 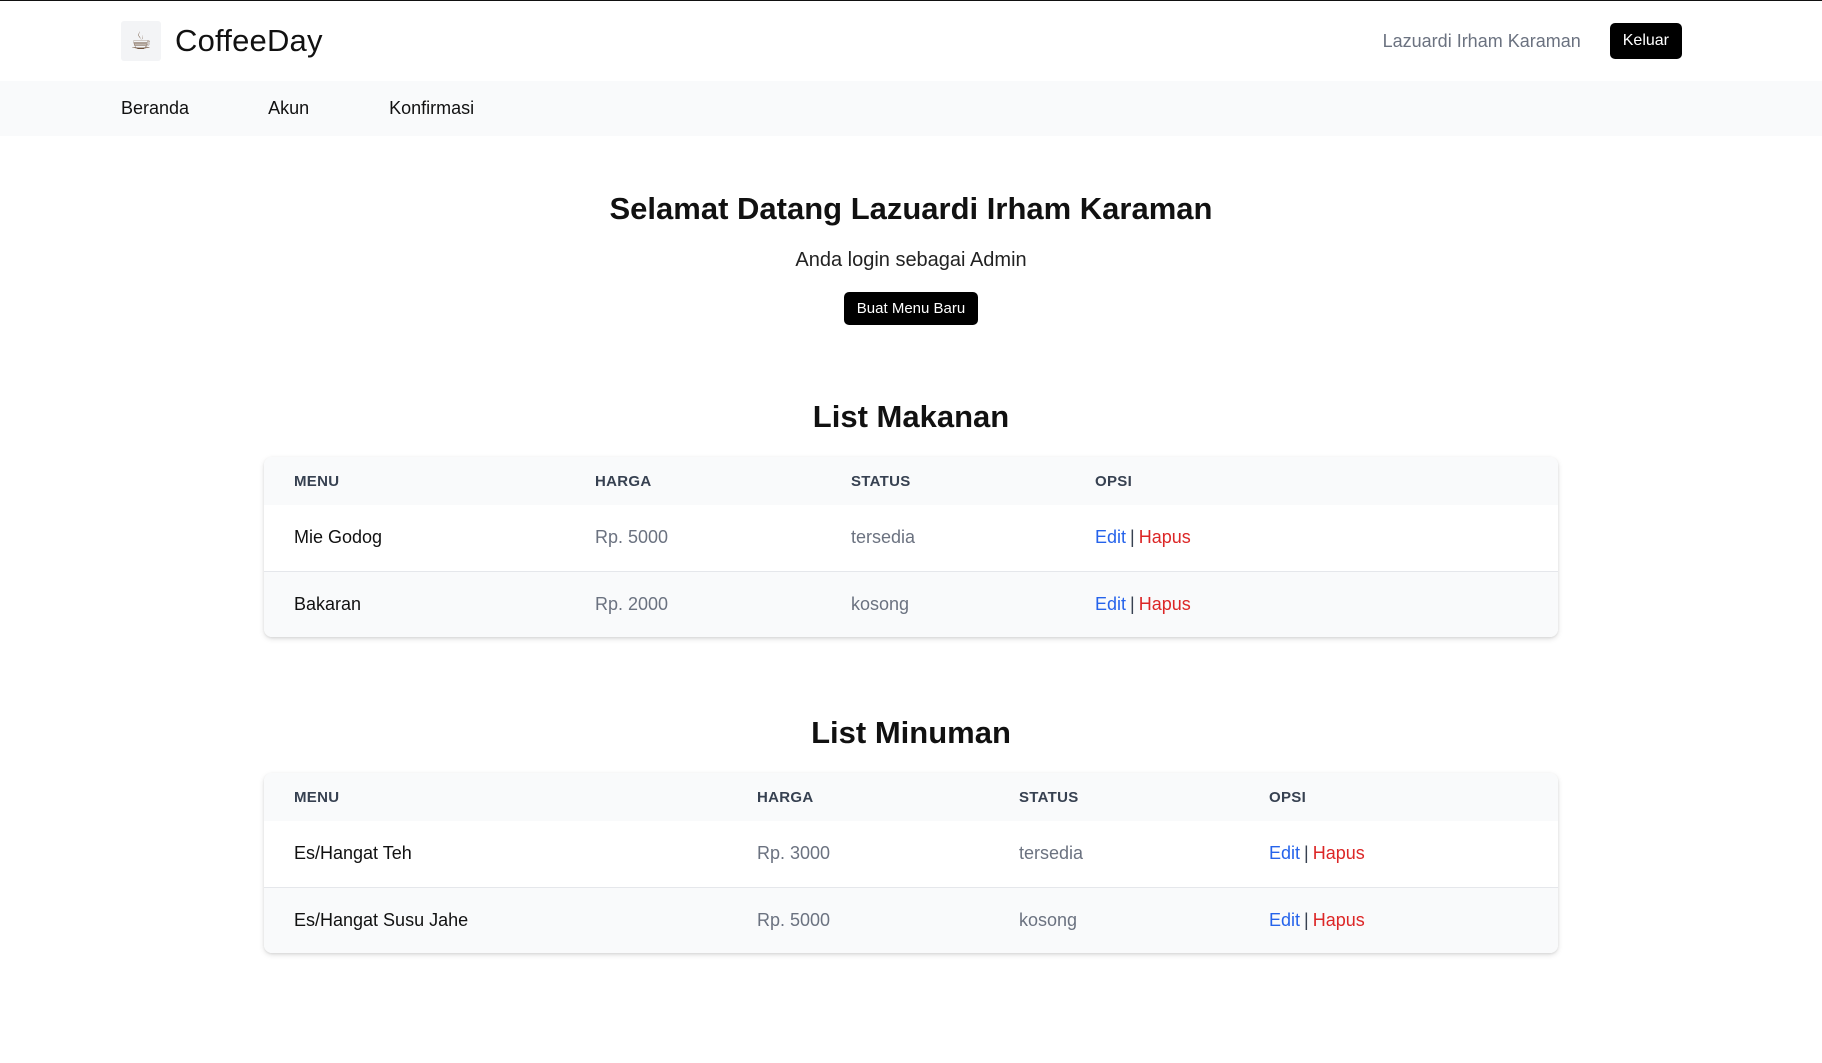 I want to click on main-nav: Beranda Akun Konfirmasi, so click(x=911, y=108).